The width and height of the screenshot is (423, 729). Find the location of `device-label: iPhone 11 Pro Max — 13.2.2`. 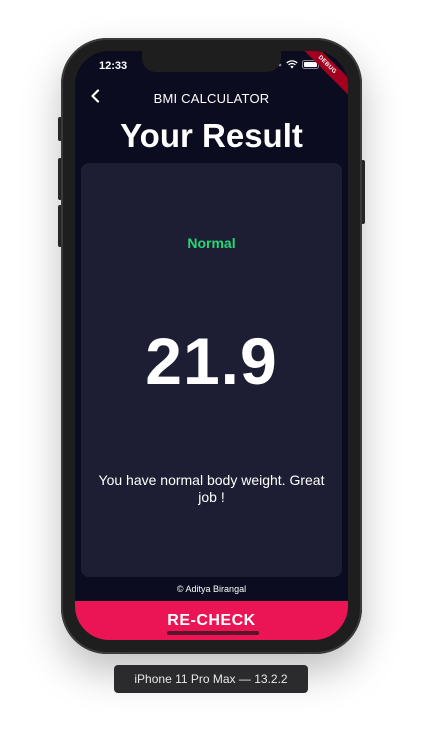

device-label: iPhone 11 Pro Max — 13.2.2 is located at coordinates (211, 679).